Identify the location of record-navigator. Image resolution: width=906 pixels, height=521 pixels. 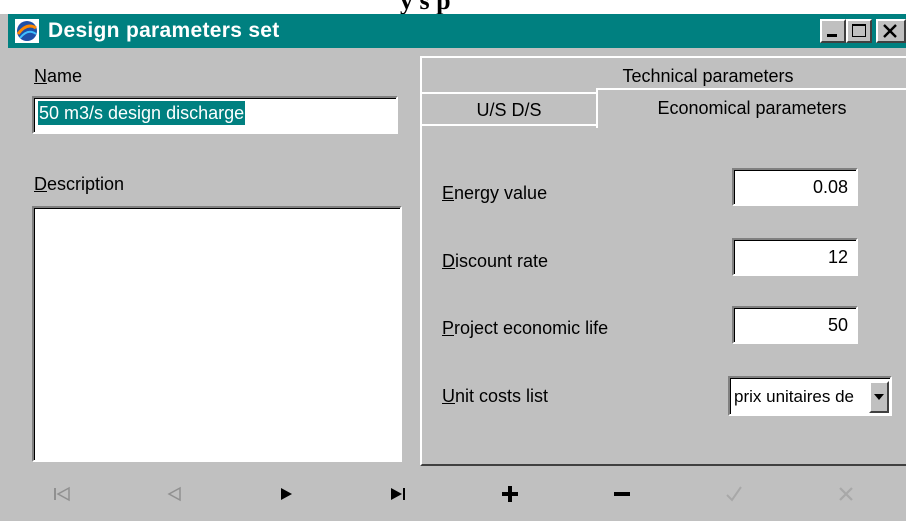
(457, 493).